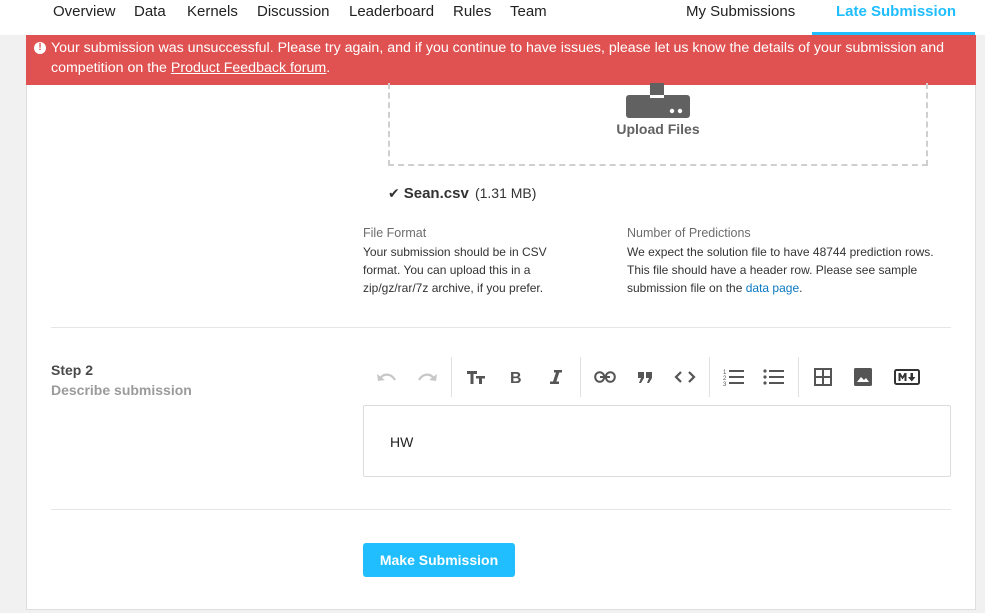 The image size is (985, 613). Describe the element at coordinates (248, 68) in the screenshot. I see `product-feedback-link: Product Feedback forum` at that location.